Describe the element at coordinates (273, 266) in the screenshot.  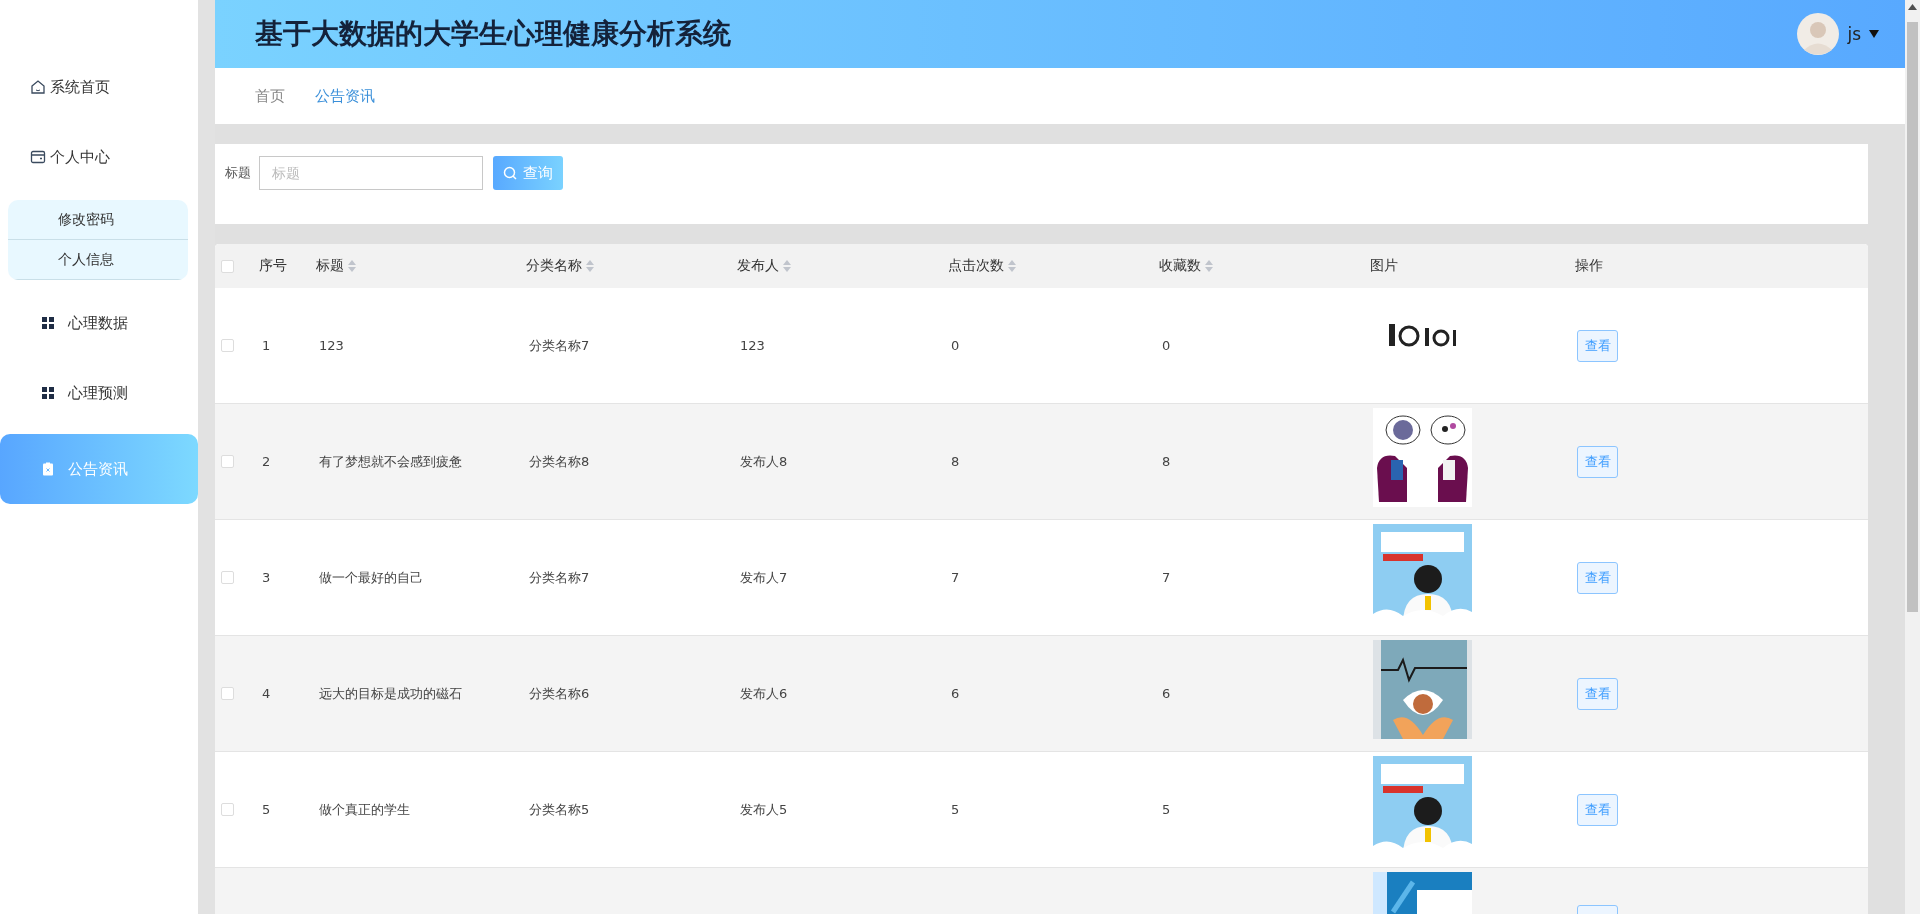
I see `column-header: 序号` at that location.